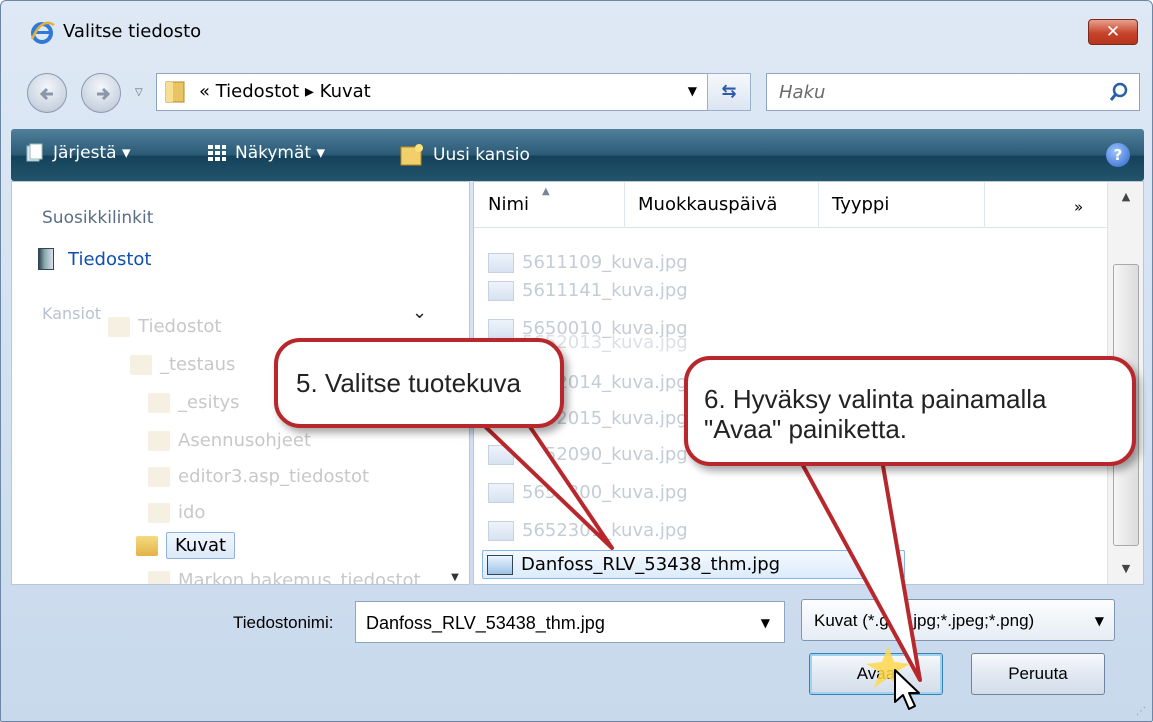 The width and height of the screenshot is (1153, 722). I want to click on annotation-step-5-text: 5. Valitse tuotekuva, so click(408, 383).